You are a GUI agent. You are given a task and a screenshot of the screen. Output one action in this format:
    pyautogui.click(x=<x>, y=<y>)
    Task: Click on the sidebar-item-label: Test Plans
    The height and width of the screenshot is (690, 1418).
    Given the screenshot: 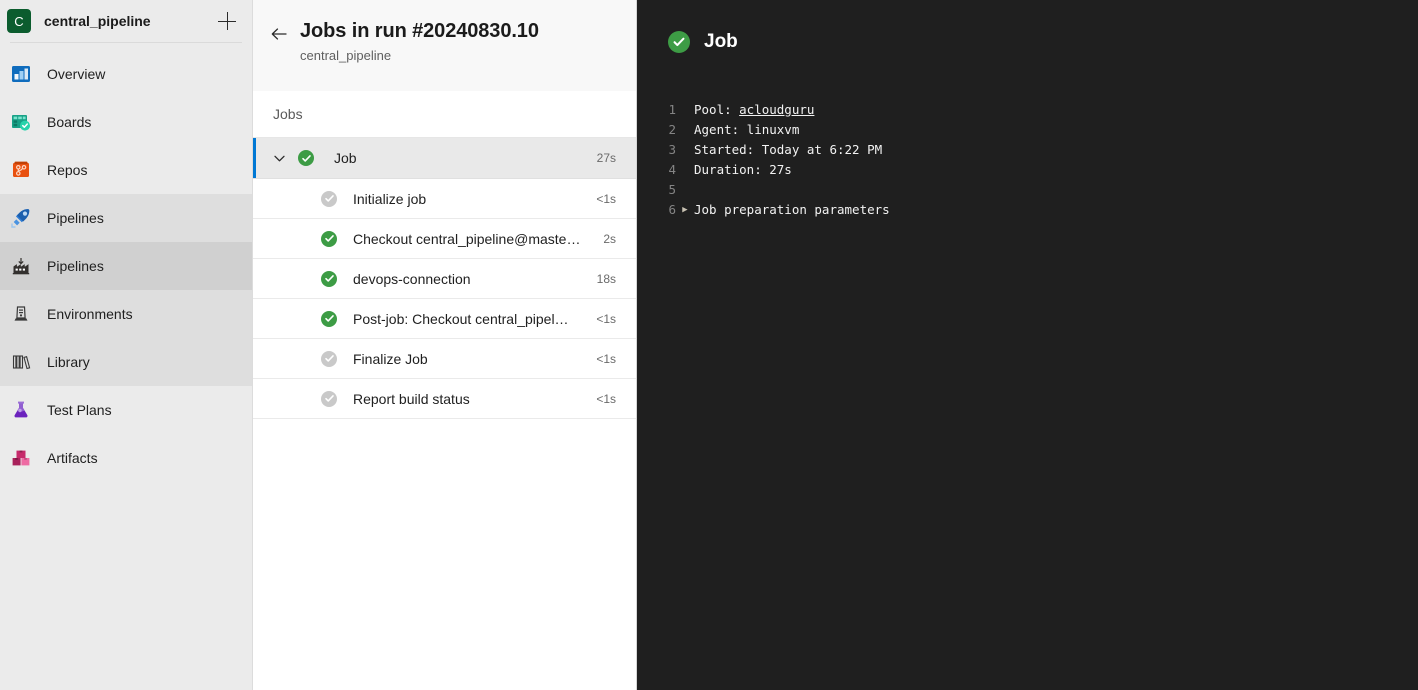 What is the action you would take?
    pyautogui.click(x=79, y=410)
    